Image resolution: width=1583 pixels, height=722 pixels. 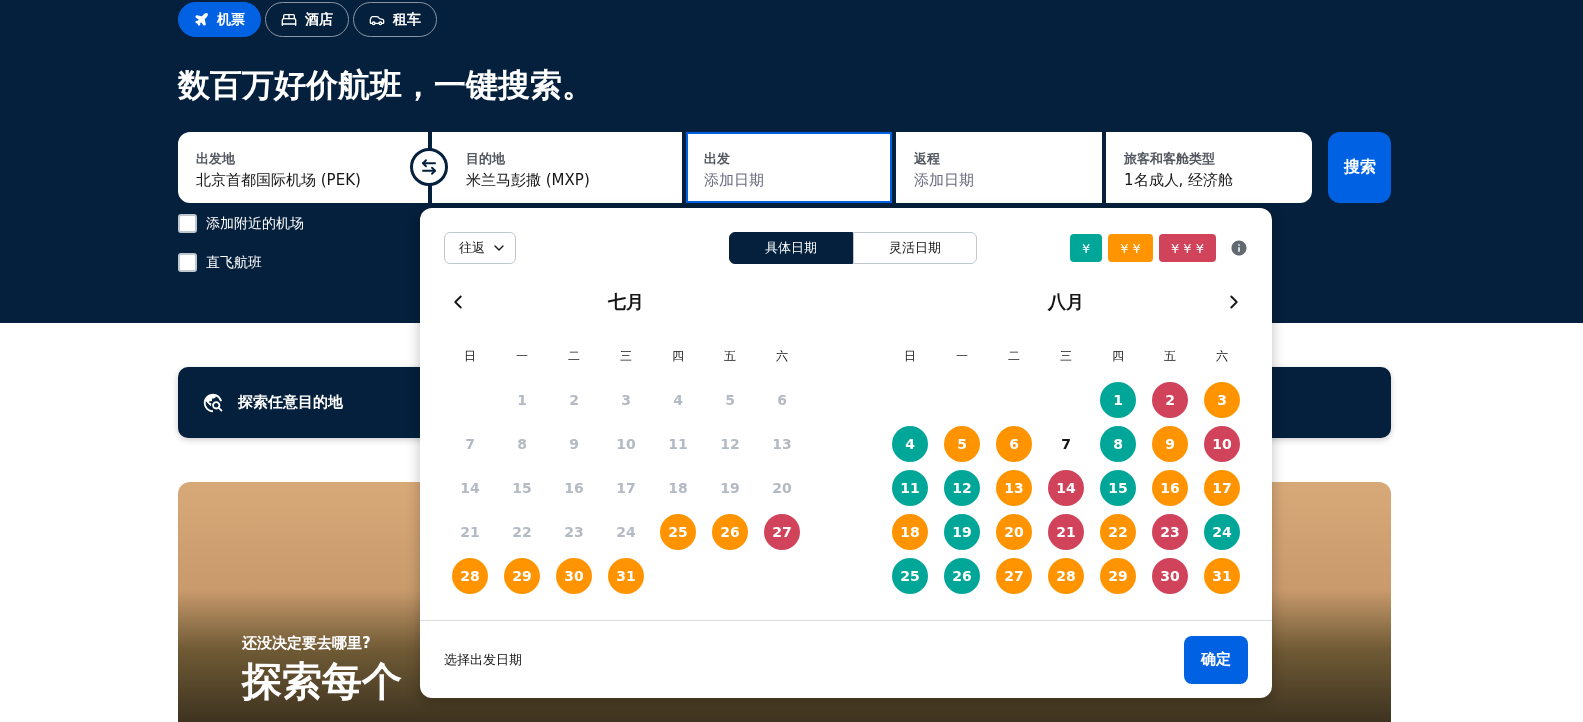 I want to click on nav-tab: 机票, so click(x=219, y=19).